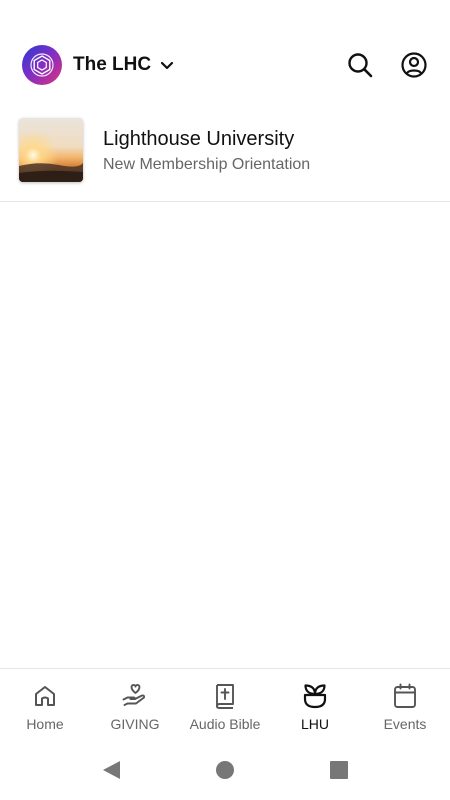 This screenshot has width=450, height=800. Describe the element at coordinates (167, 65) in the screenshot. I see `chevron-down-icon` at that location.